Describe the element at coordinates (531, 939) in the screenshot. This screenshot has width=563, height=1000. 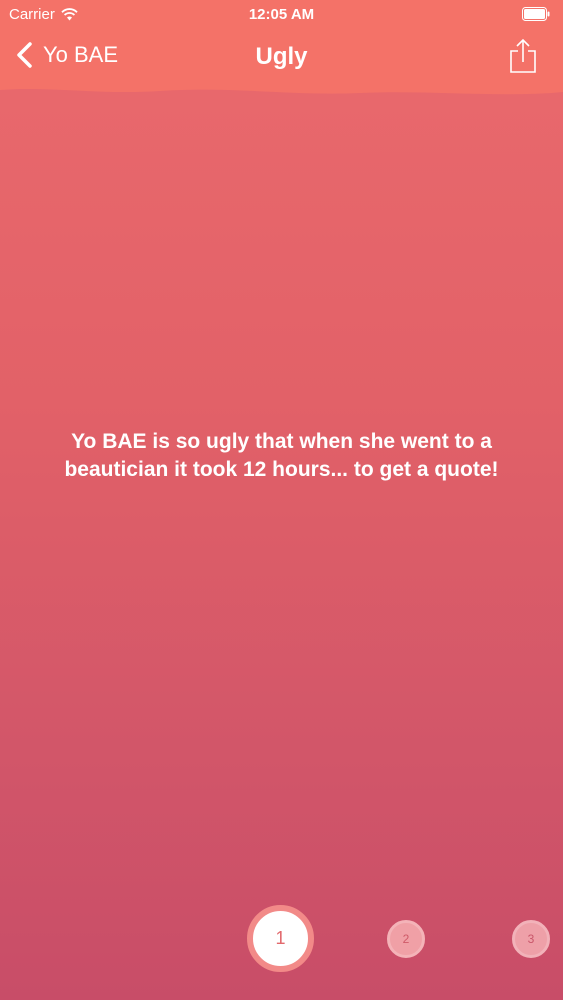
I see `page-button-3: 3` at that location.